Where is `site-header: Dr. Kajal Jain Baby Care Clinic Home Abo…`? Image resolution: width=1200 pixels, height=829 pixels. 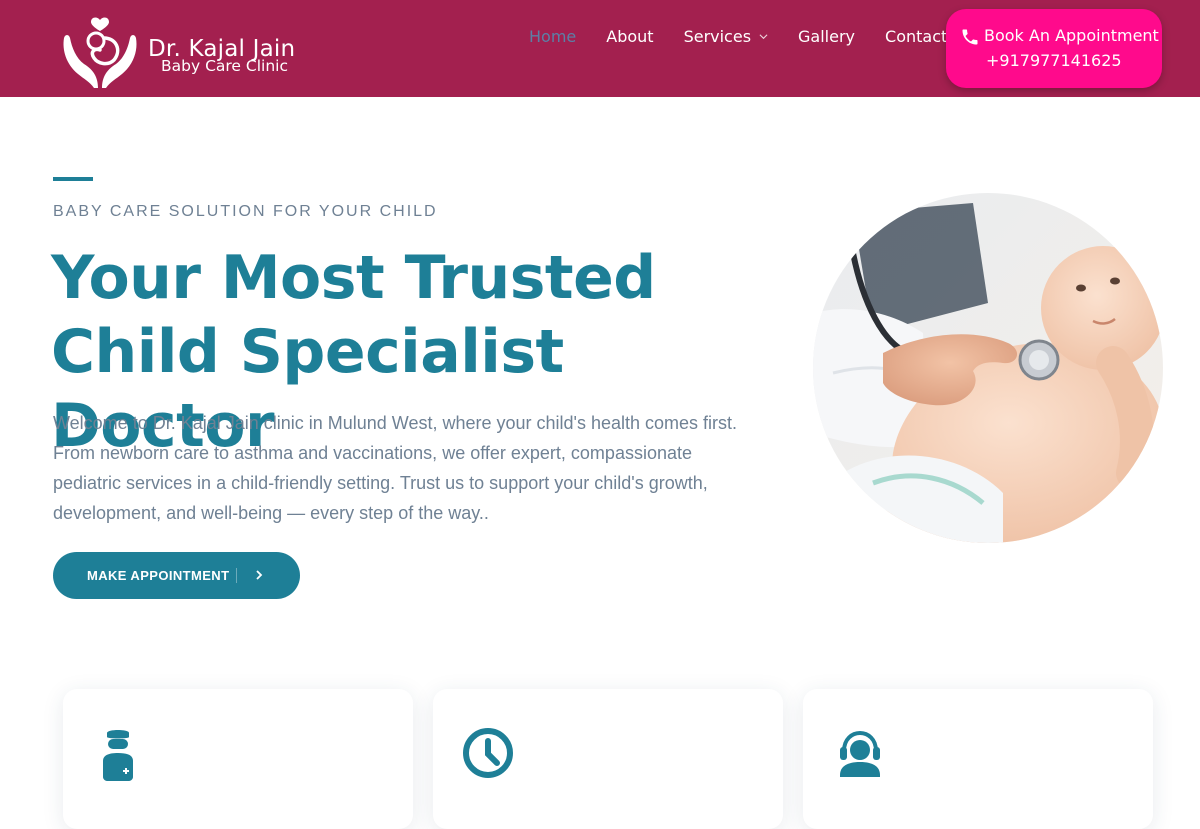 site-header: Dr. Kajal Jain Baby Care Clinic Home Abo… is located at coordinates (600, 48).